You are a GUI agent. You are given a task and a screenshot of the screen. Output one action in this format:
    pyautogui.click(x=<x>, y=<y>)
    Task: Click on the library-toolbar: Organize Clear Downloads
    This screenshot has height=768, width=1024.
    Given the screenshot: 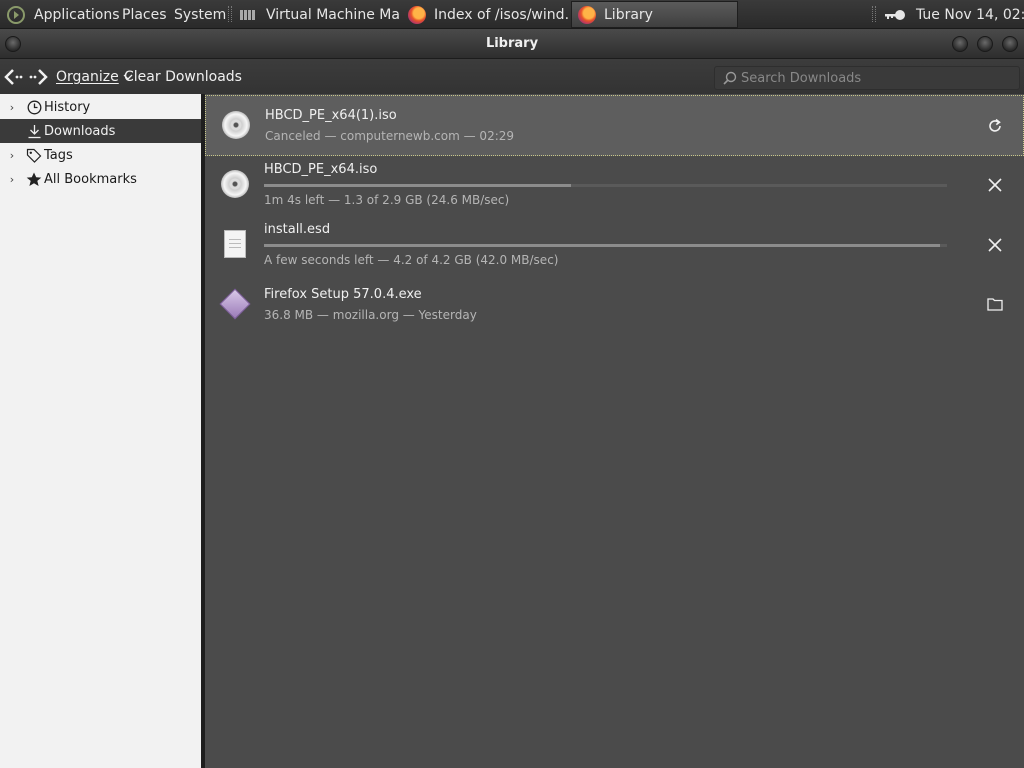 What is the action you would take?
    pyautogui.click(x=512, y=76)
    